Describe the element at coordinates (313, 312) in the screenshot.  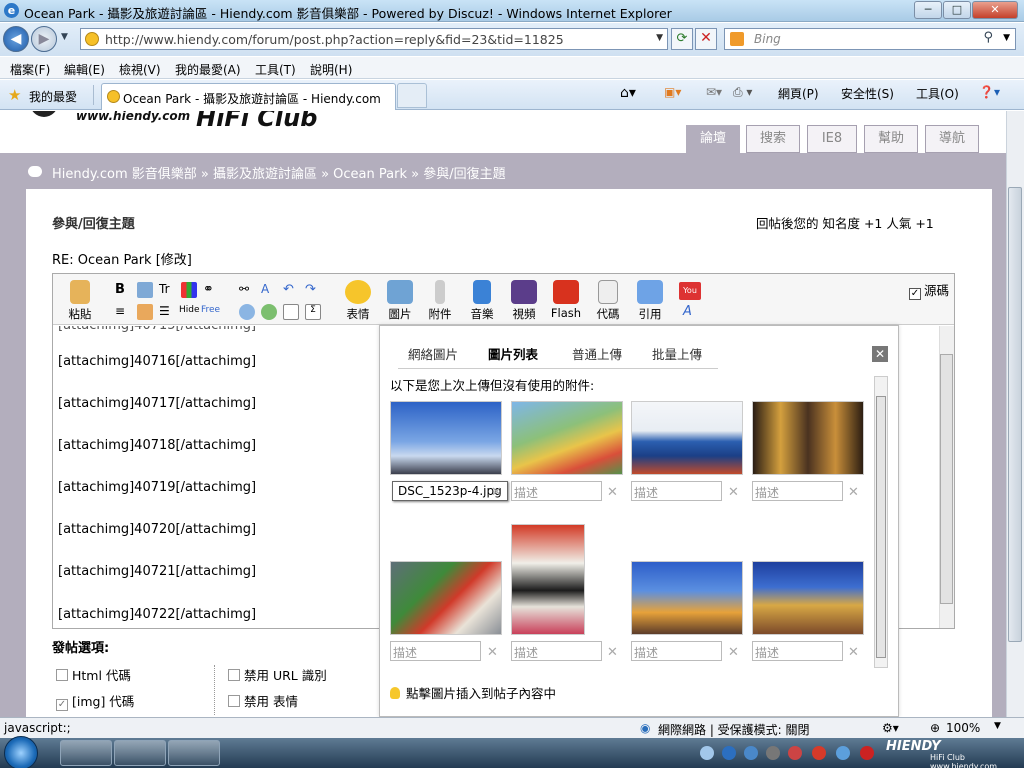
I see `formula-icon: Σ` at that location.